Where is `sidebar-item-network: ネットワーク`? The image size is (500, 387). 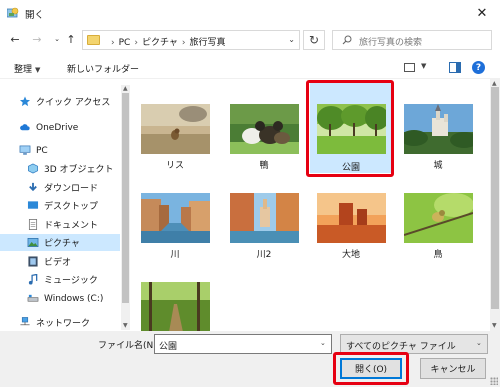 sidebar-item-network: ネットワーク is located at coordinates (60, 322).